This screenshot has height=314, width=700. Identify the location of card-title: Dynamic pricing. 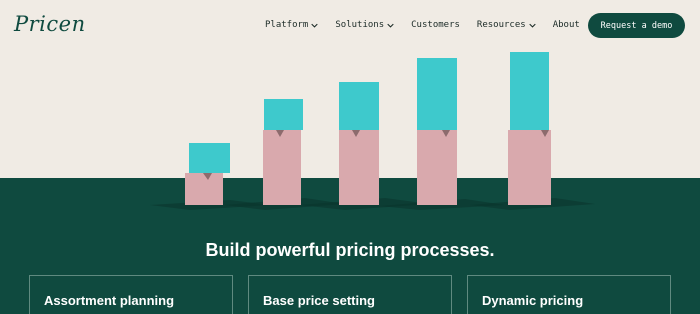
(533, 300).